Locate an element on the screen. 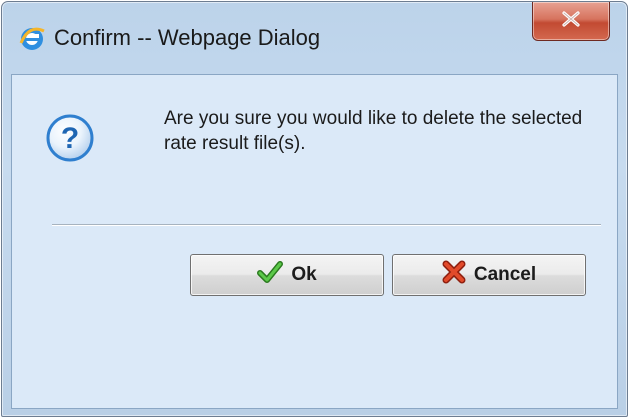 The image size is (629, 418). divider is located at coordinates (326, 225).